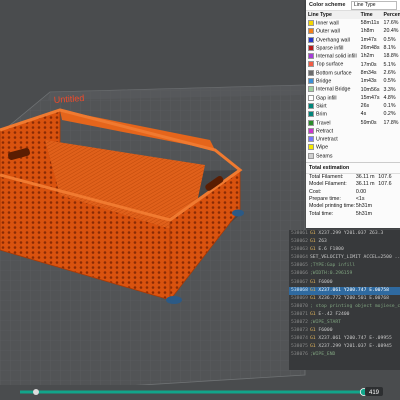 This screenshot has height=400, width=400. What do you see at coordinates (391, 56) in the screenshot?
I see `legend-percent: 18.8%` at bounding box center [391, 56].